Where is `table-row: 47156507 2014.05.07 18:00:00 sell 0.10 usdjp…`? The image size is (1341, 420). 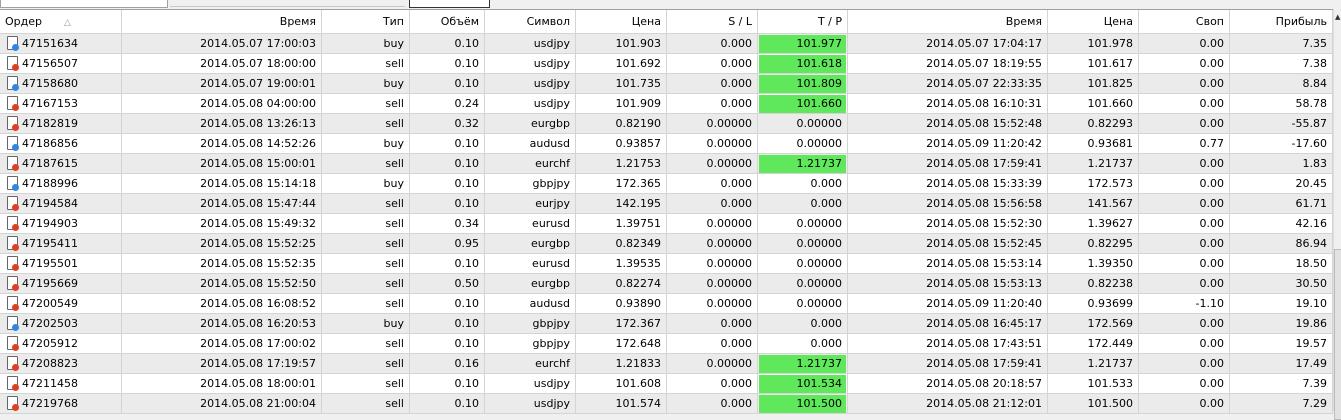 table-row: 47156507 2014.05.07 18:00:00 sell 0.10 usdjp… is located at coordinates (666, 64).